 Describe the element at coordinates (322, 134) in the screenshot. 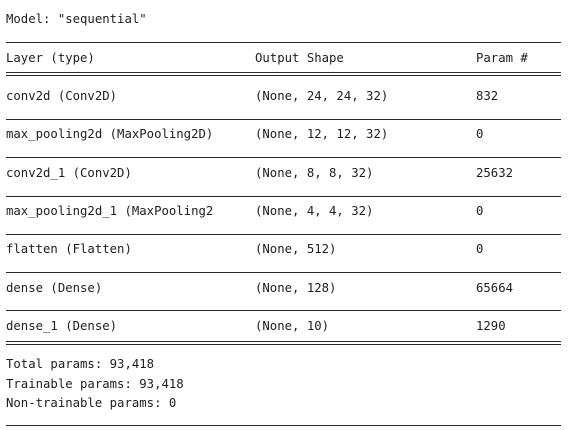

I see `layer-output-shape: (None, 12, 12, 32)` at that location.